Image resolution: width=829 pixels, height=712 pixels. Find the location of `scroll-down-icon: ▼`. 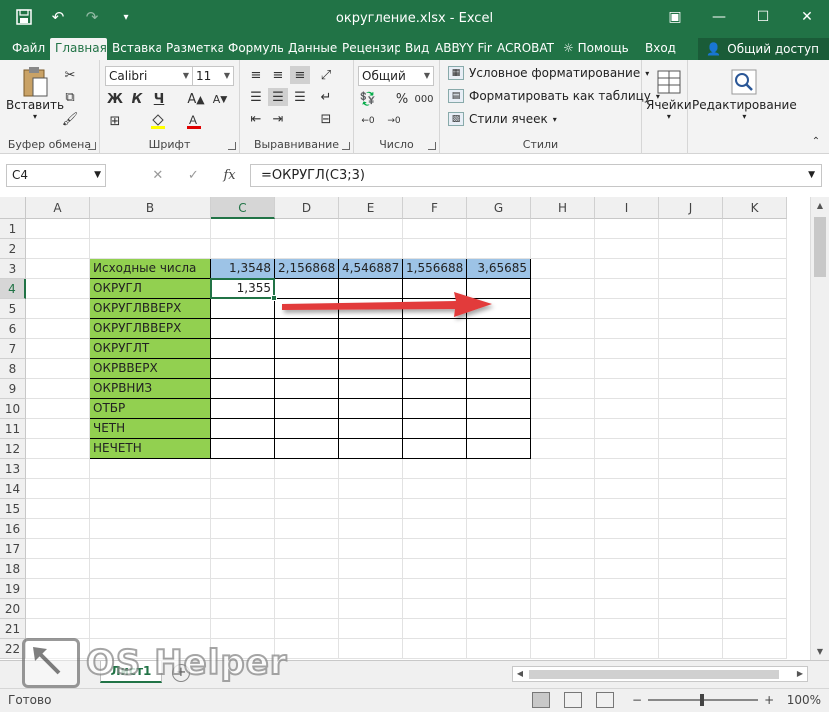

scroll-down-icon: ▼ is located at coordinates (820, 651).